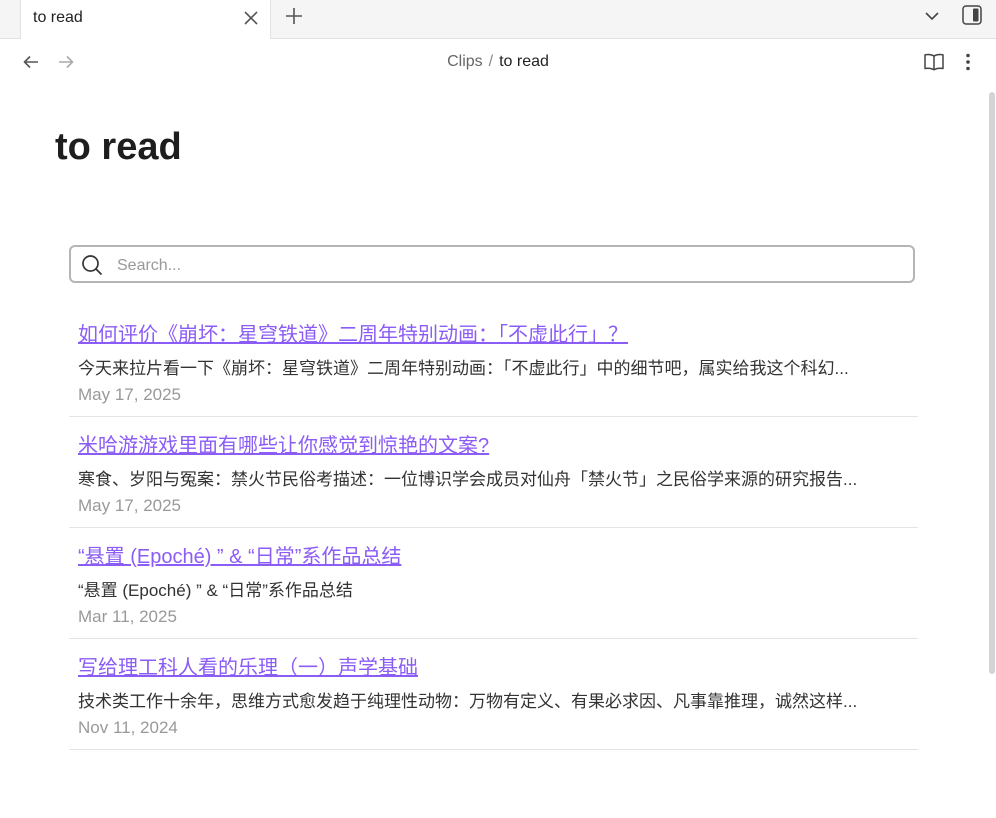 The image size is (996, 818). What do you see at coordinates (507, 266) in the screenshot?
I see `search-input` at bounding box center [507, 266].